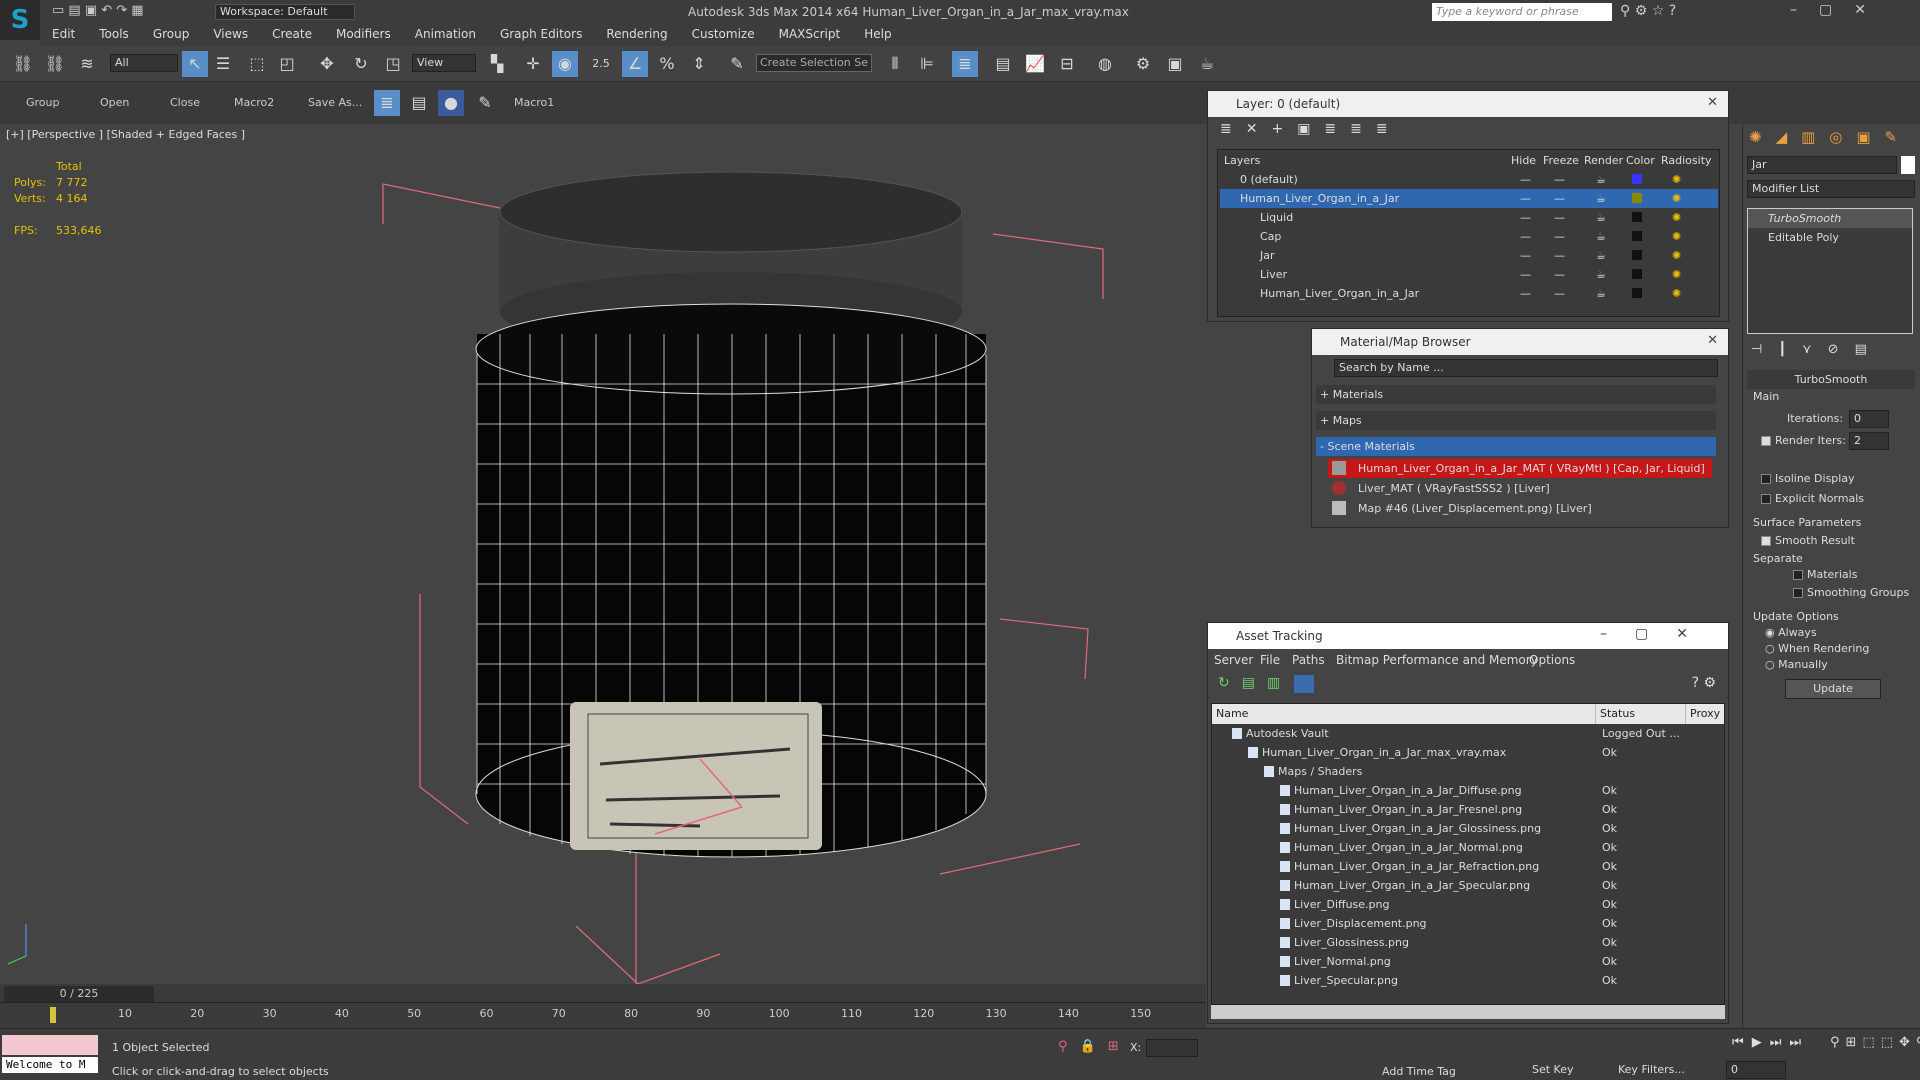 The height and width of the screenshot is (1080, 1920). I want to click on window-controls: –▢✕, so click(1658, 634).